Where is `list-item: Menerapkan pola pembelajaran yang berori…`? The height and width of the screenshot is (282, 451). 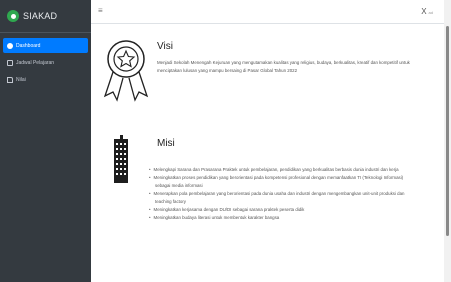
list-item: Menerapkan pola pembelajaran yang berori… is located at coordinates (294, 194).